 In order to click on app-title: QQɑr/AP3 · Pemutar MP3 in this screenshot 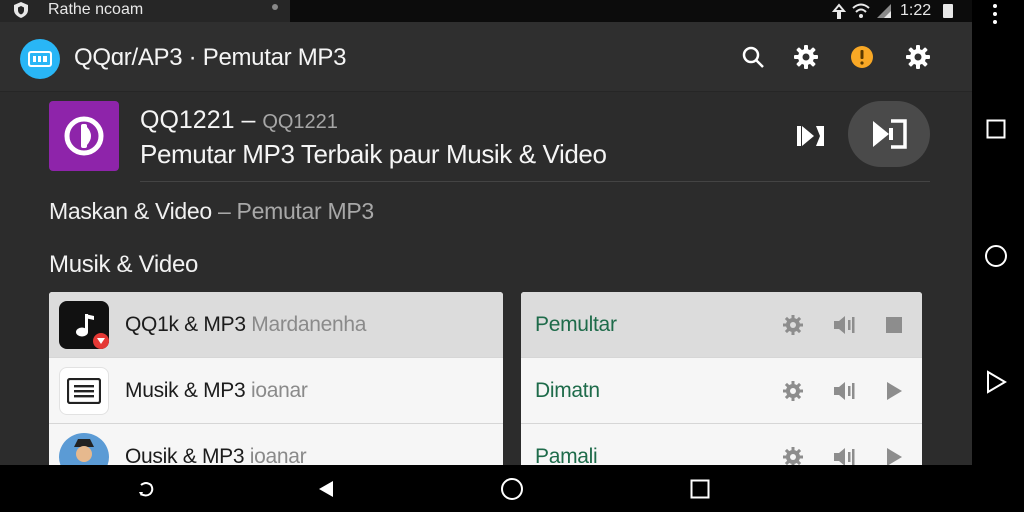, I will do `click(210, 57)`.